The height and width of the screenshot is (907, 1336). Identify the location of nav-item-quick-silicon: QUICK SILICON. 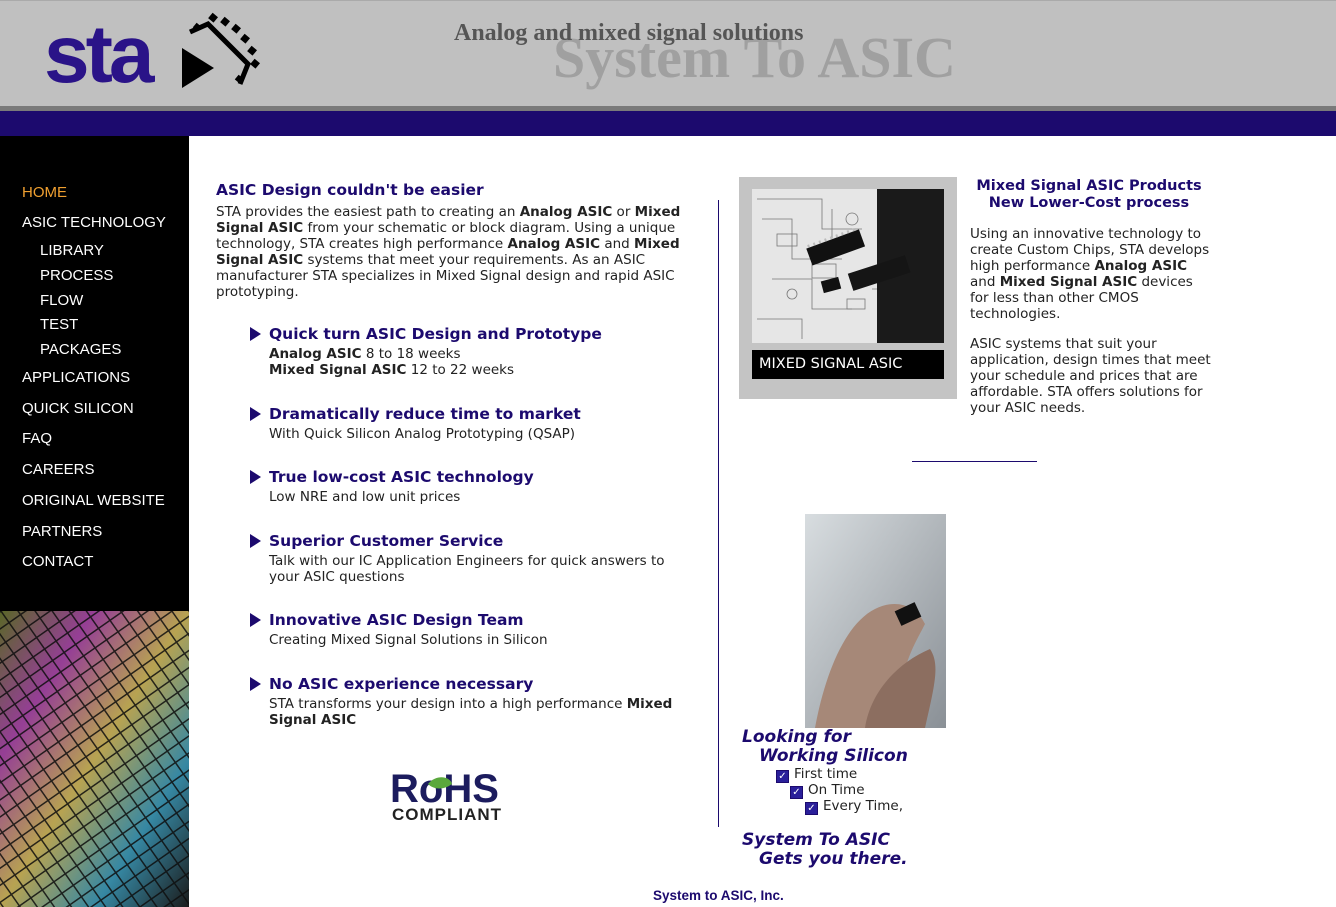
(78, 408).